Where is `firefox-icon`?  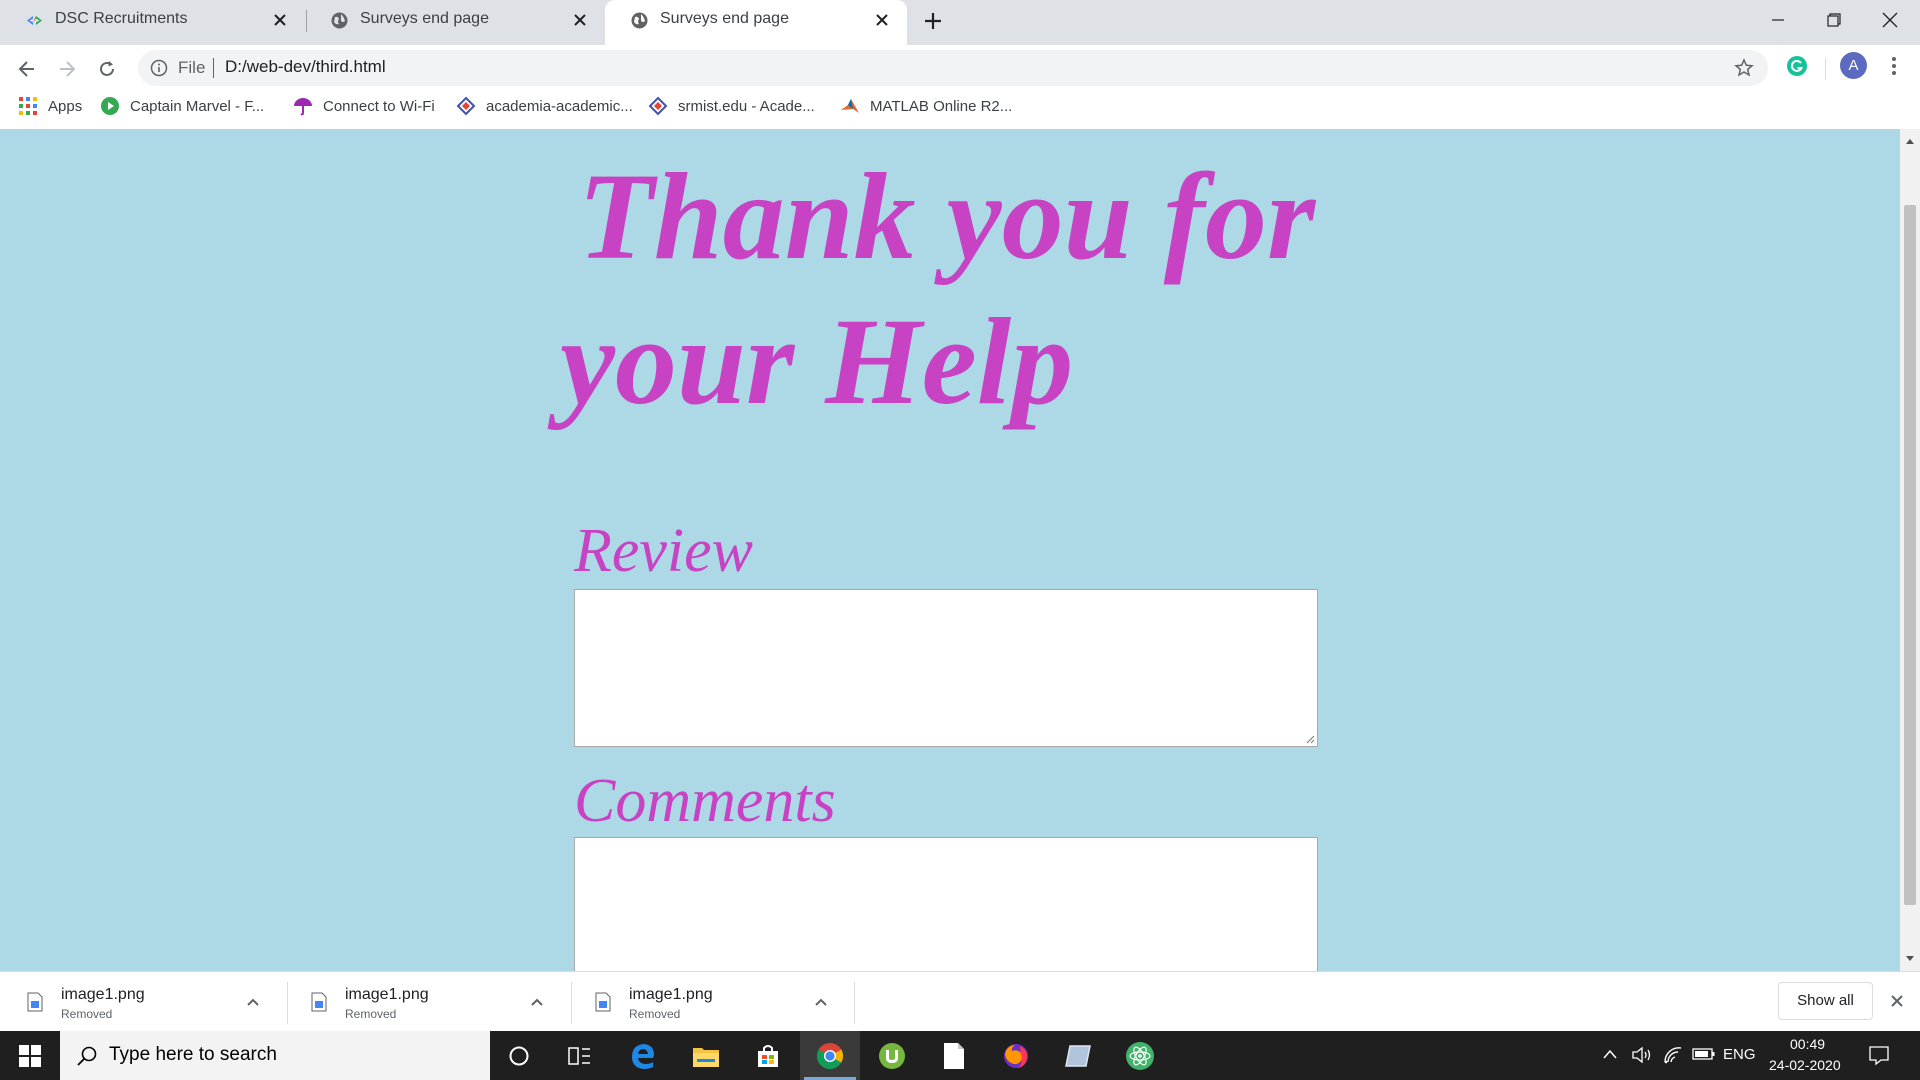 firefox-icon is located at coordinates (1016, 1055).